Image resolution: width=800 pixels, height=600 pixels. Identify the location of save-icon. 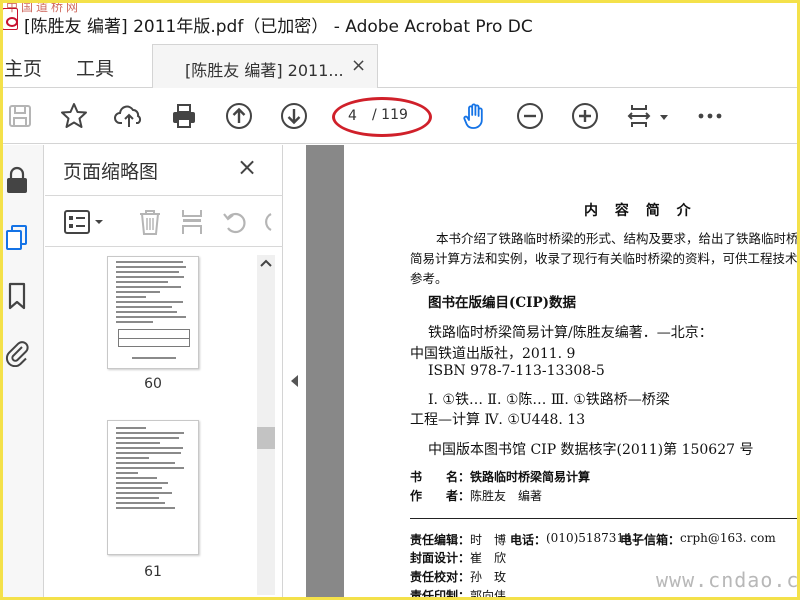
(20, 116).